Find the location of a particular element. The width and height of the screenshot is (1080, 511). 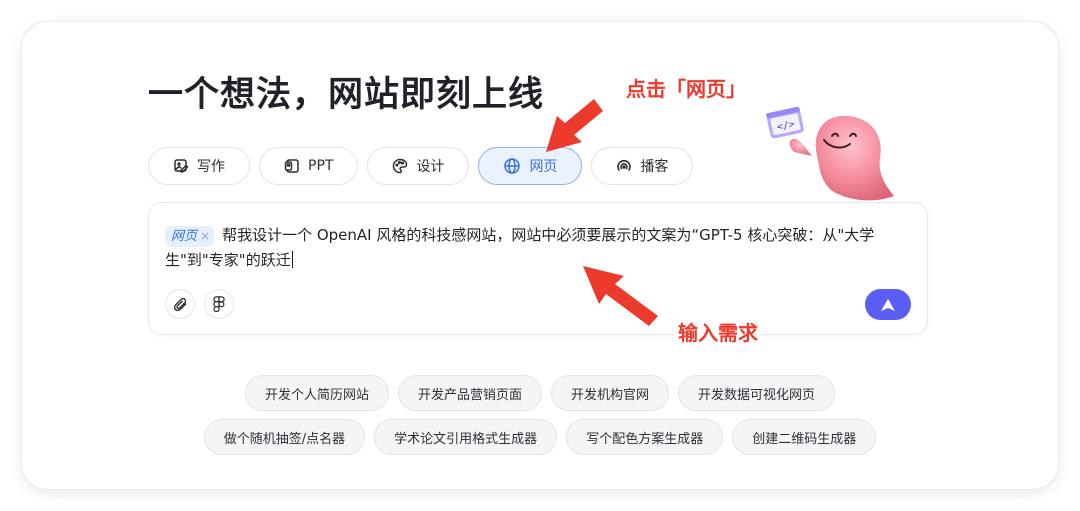

suggestion-chip: 创建二维码生成器 is located at coordinates (804, 437).